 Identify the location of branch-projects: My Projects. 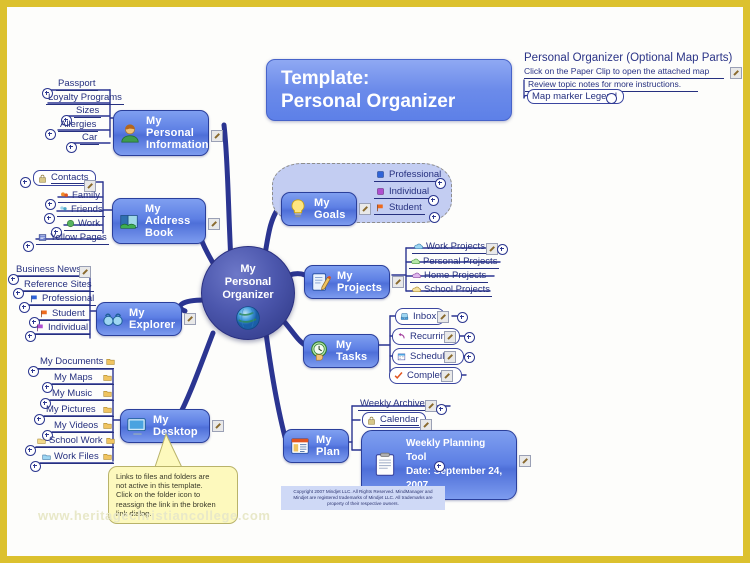
(347, 282).